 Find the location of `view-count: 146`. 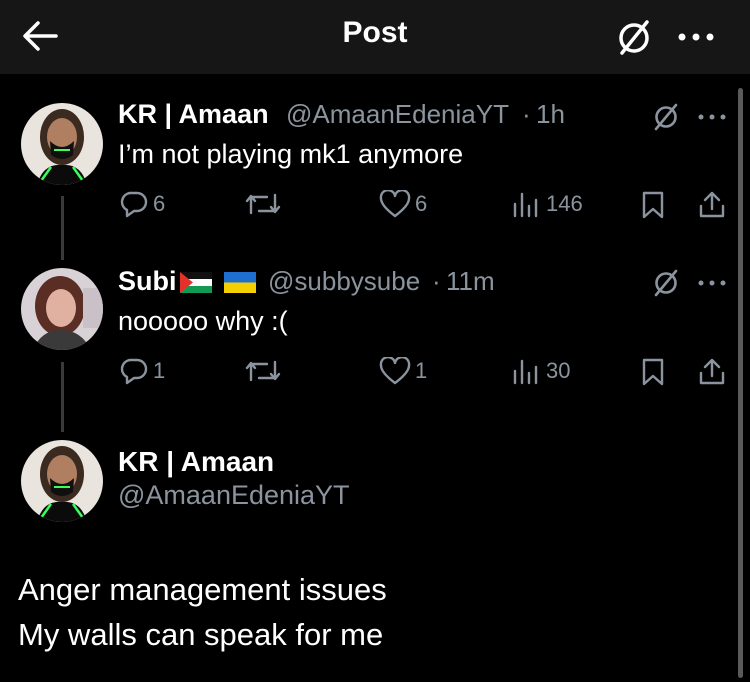

view-count: 146 is located at coordinates (564, 203).